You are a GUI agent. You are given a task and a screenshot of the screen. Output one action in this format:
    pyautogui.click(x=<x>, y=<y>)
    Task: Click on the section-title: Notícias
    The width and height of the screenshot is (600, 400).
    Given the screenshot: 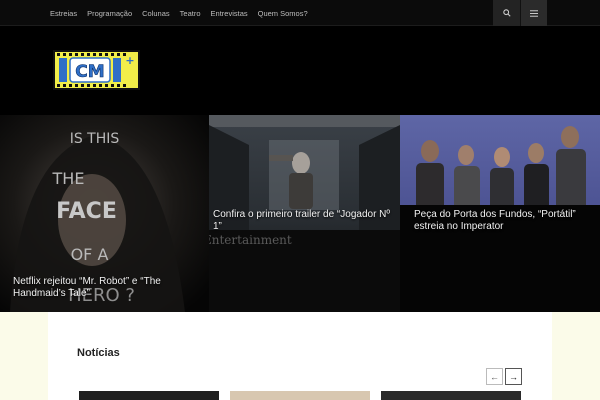 What is the action you would take?
    pyautogui.click(x=98, y=353)
    